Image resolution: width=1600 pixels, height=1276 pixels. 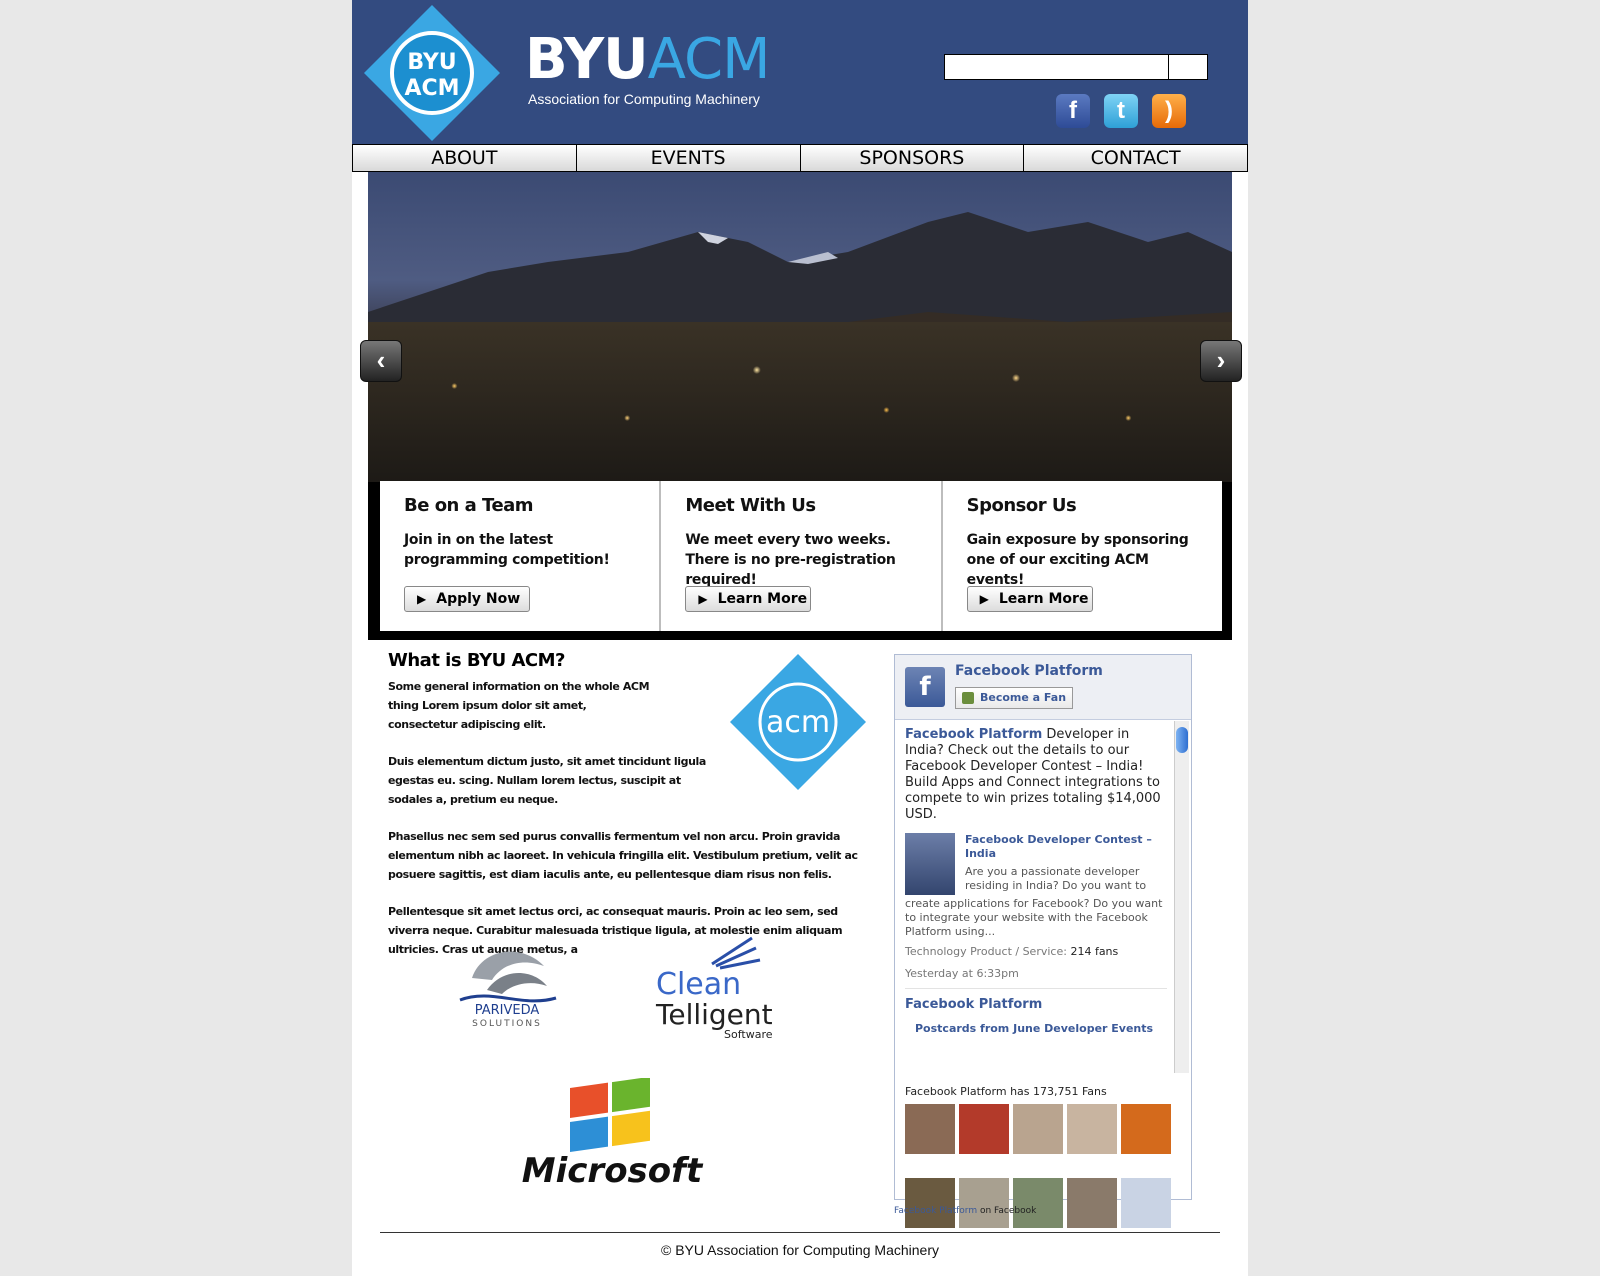 What do you see at coordinates (688, 158) in the screenshot?
I see `nav-events: EVENTS` at bounding box center [688, 158].